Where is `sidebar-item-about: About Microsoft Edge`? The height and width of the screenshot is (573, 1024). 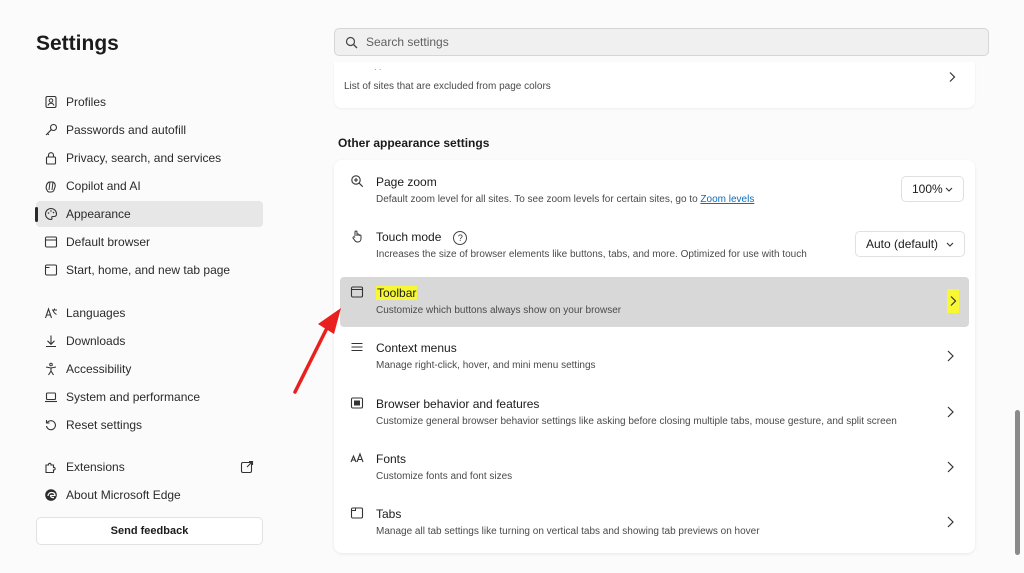 sidebar-item-about: About Microsoft Edge is located at coordinates (149, 495).